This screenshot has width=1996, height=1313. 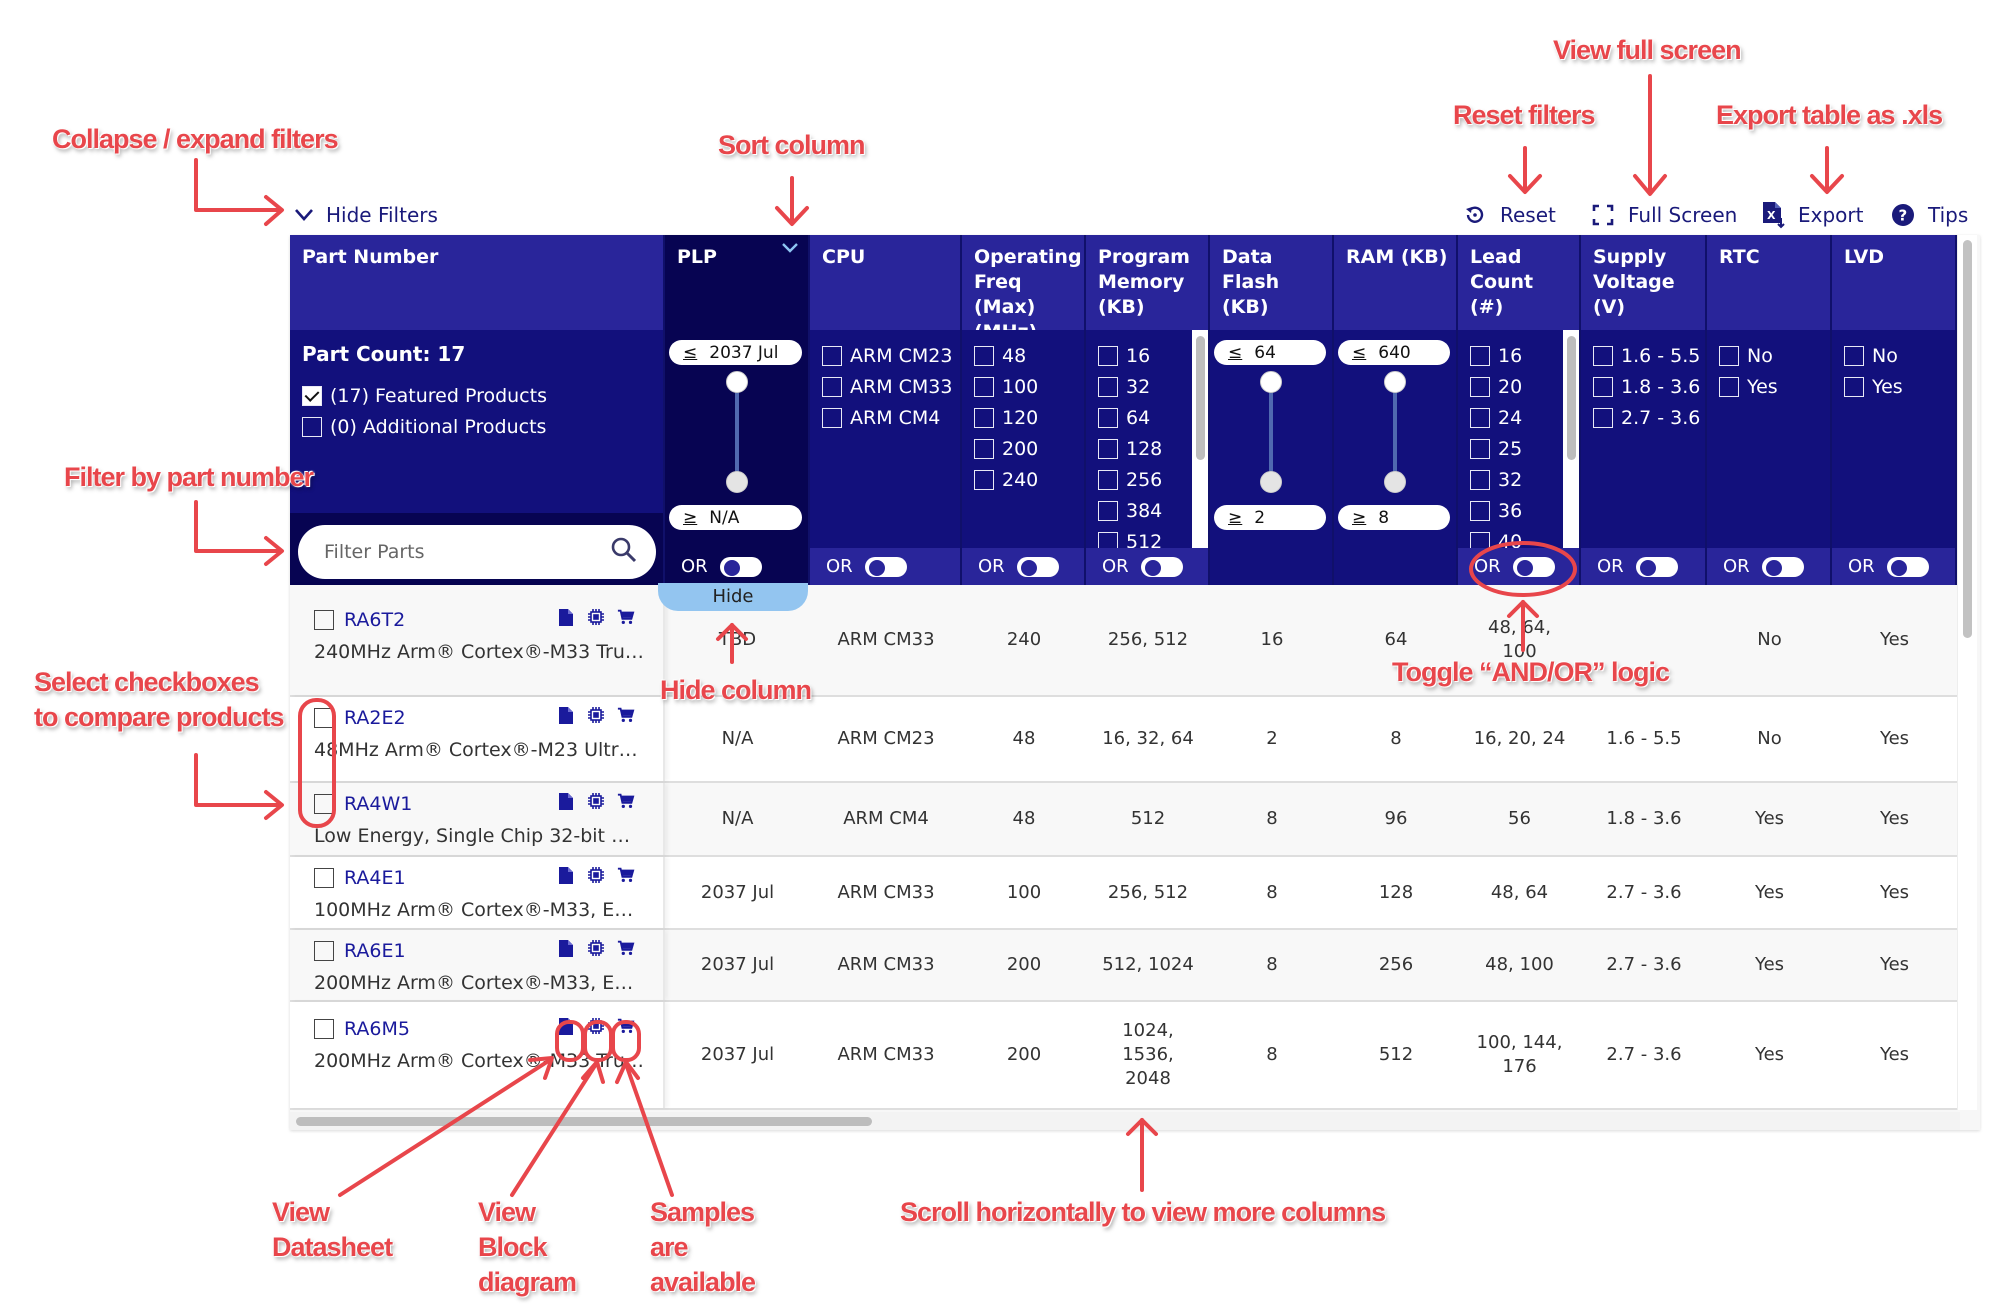 I want to click on filter-option: 2.7 - 3.6, so click(x=1647, y=417).